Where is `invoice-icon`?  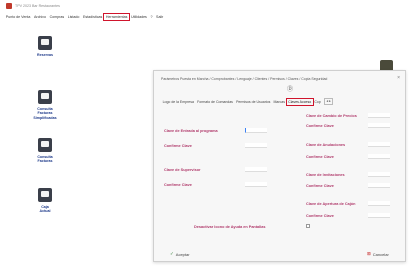 invoice-icon is located at coordinates (45, 145).